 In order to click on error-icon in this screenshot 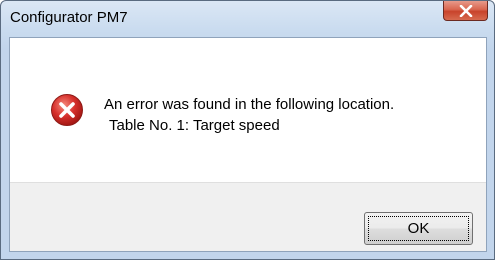, I will do `click(67, 110)`.